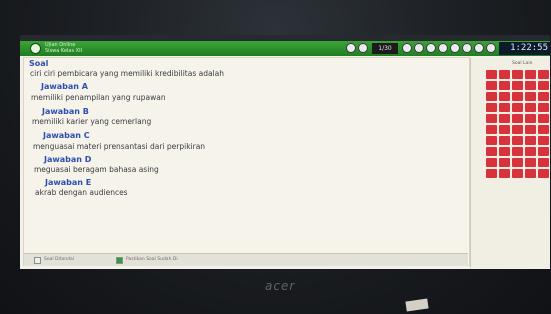 The width and height of the screenshot is (551, 314). Describe the element at coordinates (491, 48) in the screenshot. I see `settings-icon` at that location.